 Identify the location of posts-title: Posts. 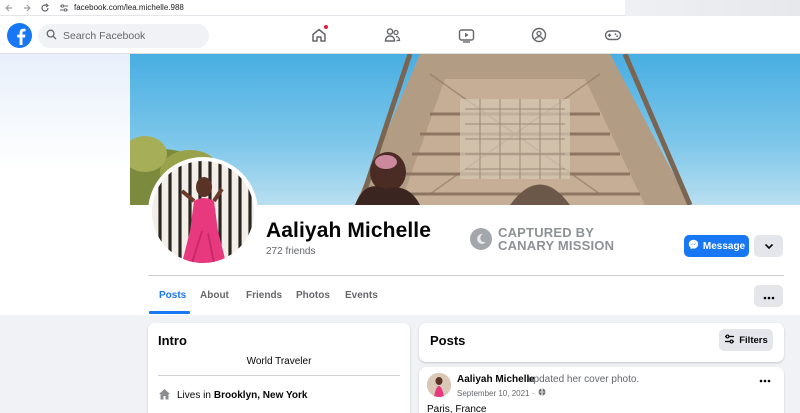
(448, 340).